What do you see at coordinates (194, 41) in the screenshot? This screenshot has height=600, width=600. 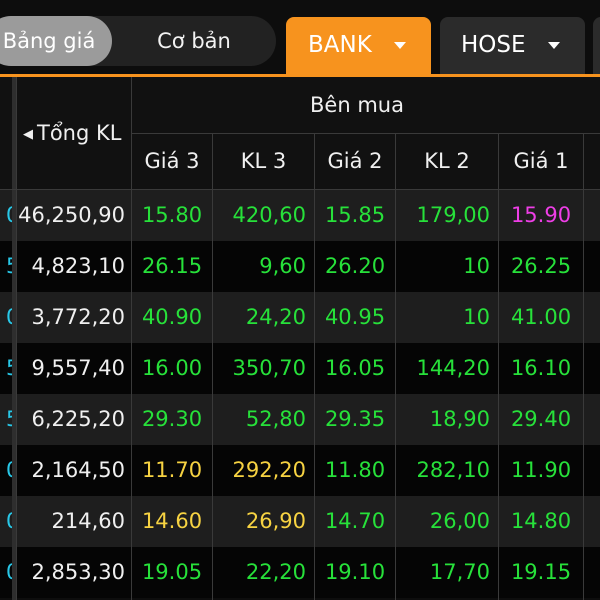 I see `segment-fundamentals: Cơ bản` at bounding box center [194, 41].